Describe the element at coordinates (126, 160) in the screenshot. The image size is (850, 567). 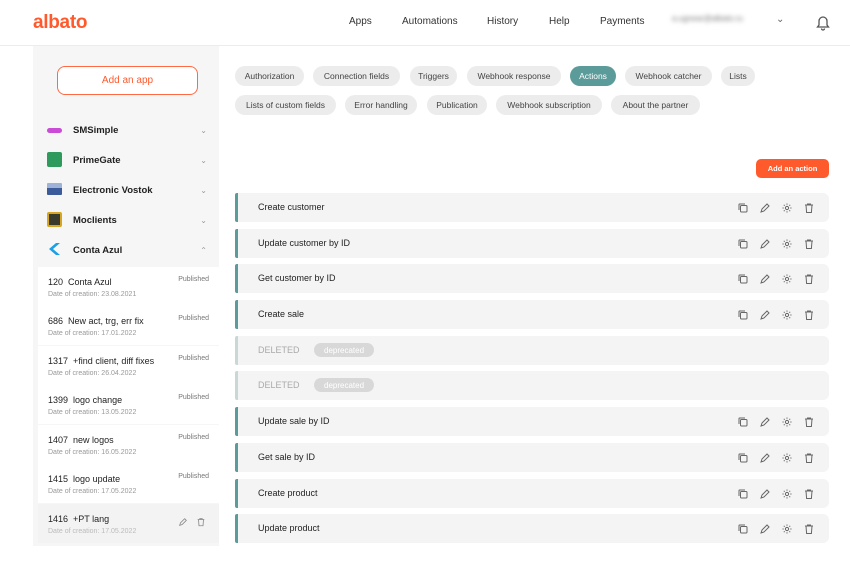
I see `sidebar-app-primegate: PrimeGate ⌄` at that location.